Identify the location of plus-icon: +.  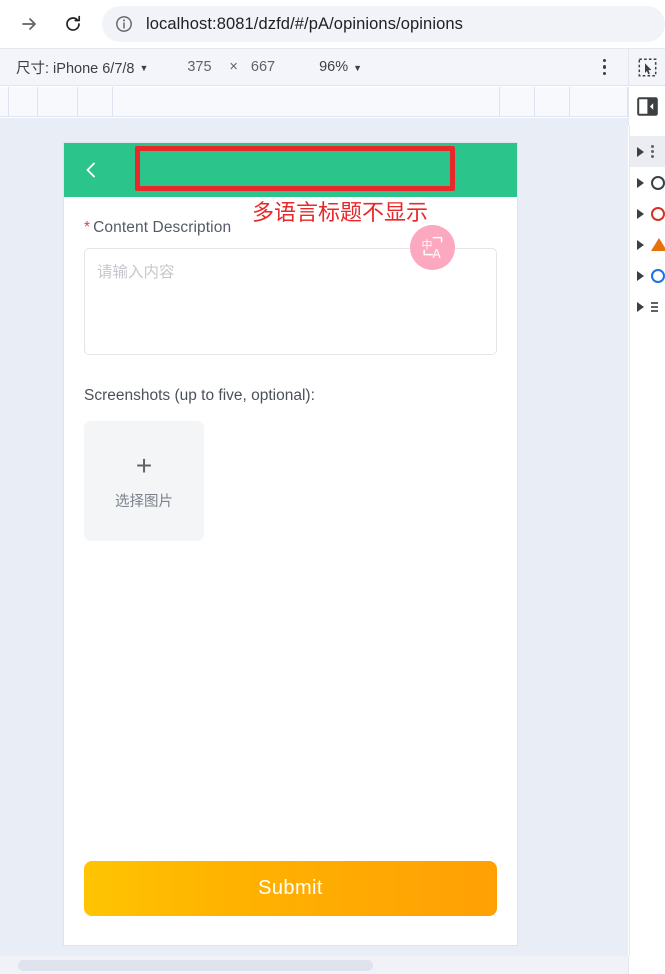
(144, 465).